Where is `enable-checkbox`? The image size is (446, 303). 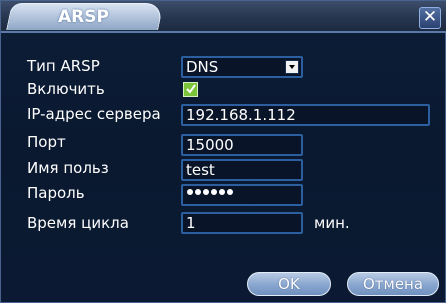
enable-checkbox is located at coordinates (190, 89).